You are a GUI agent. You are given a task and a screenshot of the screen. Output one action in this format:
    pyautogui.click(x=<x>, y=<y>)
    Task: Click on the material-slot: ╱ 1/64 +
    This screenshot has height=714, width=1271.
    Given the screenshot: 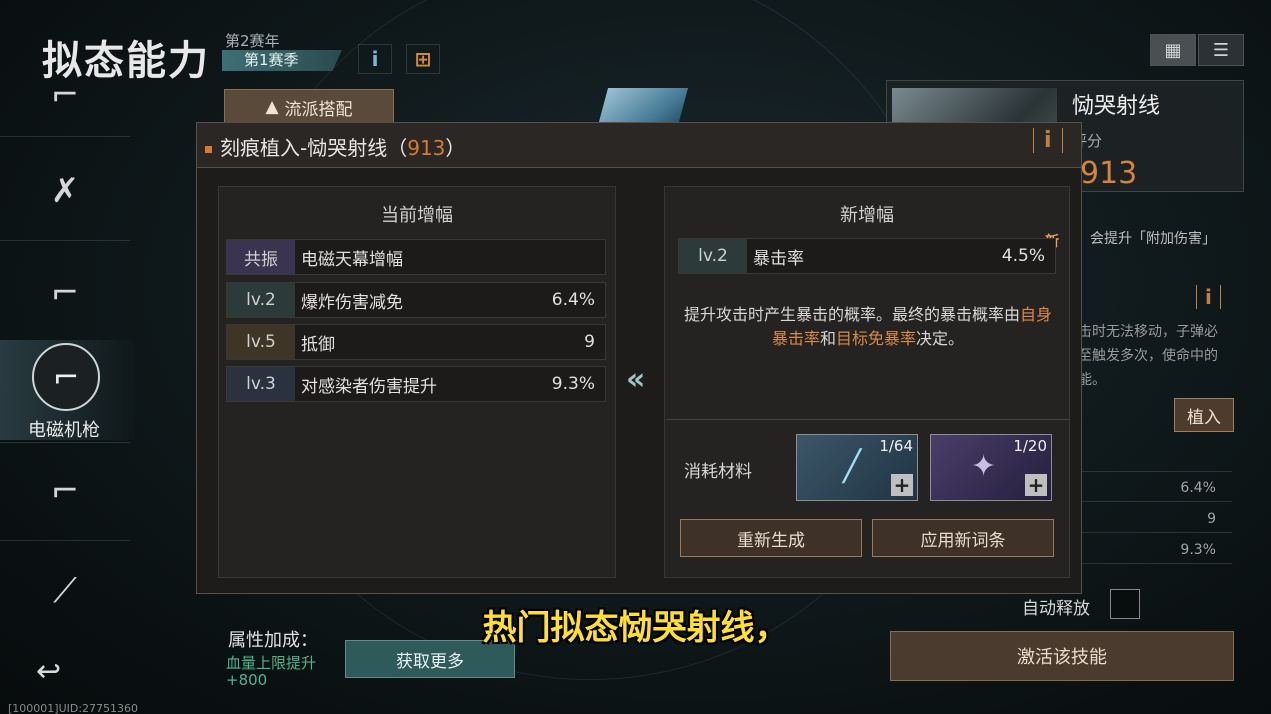 What is the action you would take?
    pyautogui.click(x=857, y=467)
    